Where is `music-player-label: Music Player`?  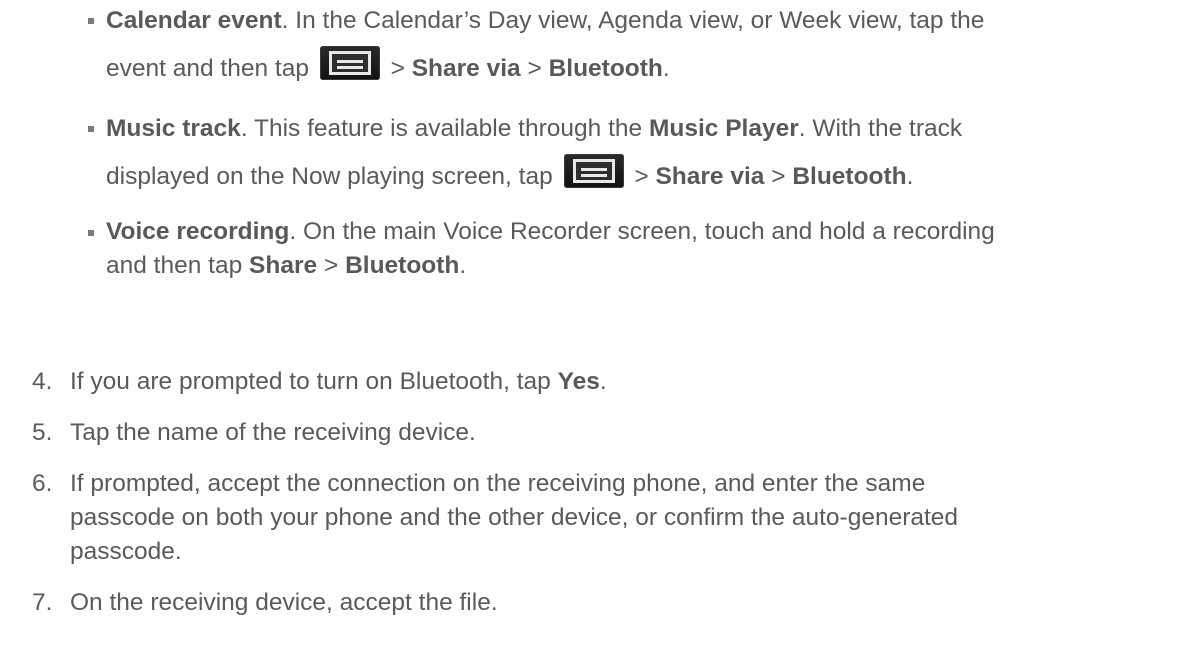
music-player-label: Music Player is located at coordinates (723, 128).